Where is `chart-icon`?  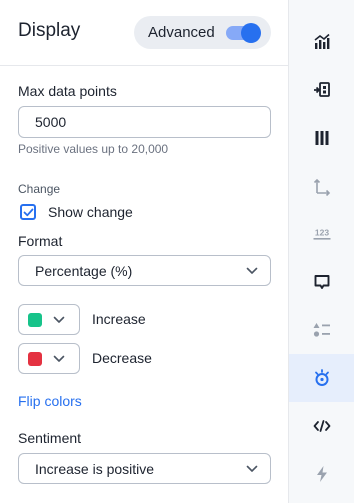 chart-icon is located at coordinates (322, 41).